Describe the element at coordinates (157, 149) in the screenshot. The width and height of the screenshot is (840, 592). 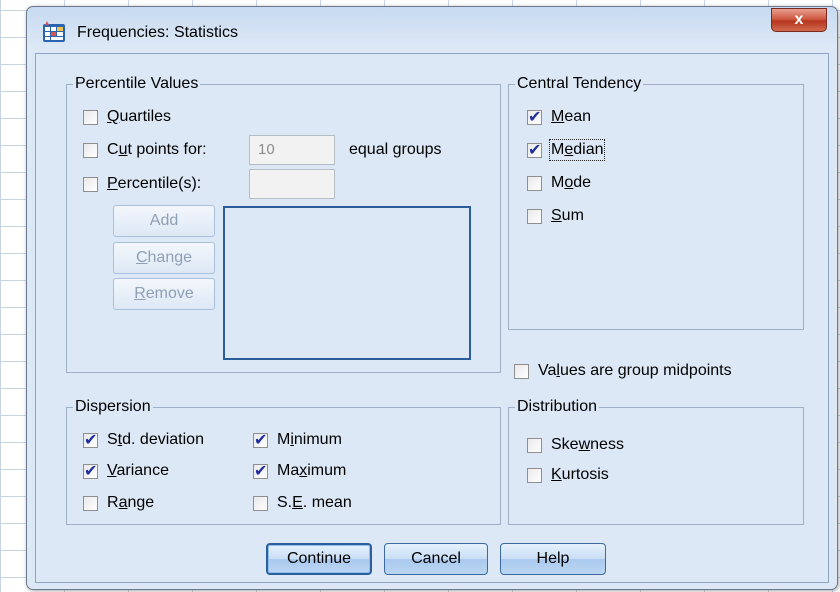
I see `cut-points-label: Cut points for:` at that location.